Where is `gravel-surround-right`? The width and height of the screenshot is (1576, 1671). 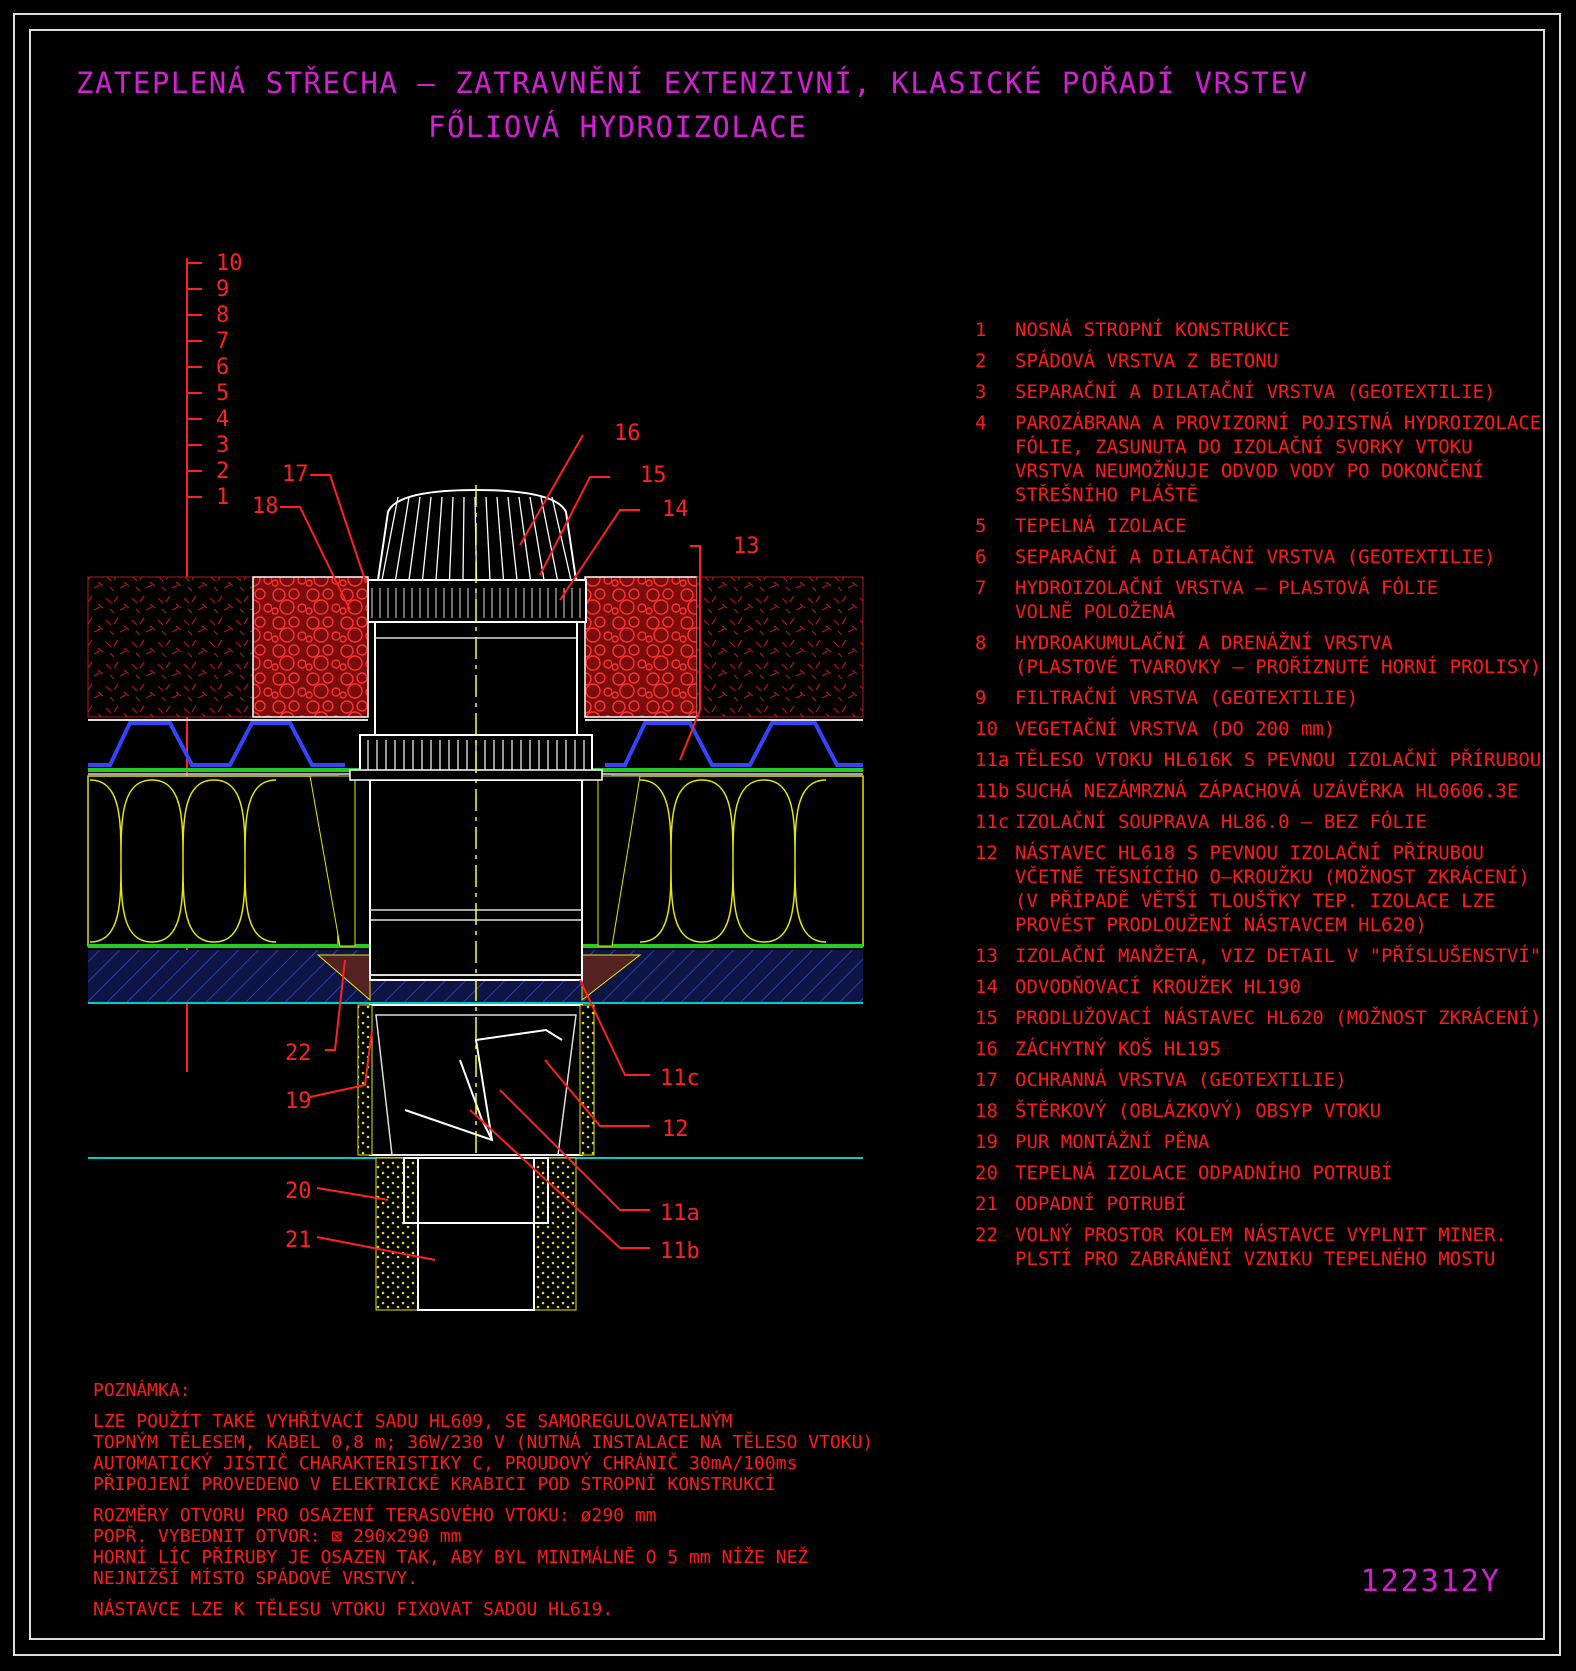
gravel-surround-right is located at coordinates (641, 647).